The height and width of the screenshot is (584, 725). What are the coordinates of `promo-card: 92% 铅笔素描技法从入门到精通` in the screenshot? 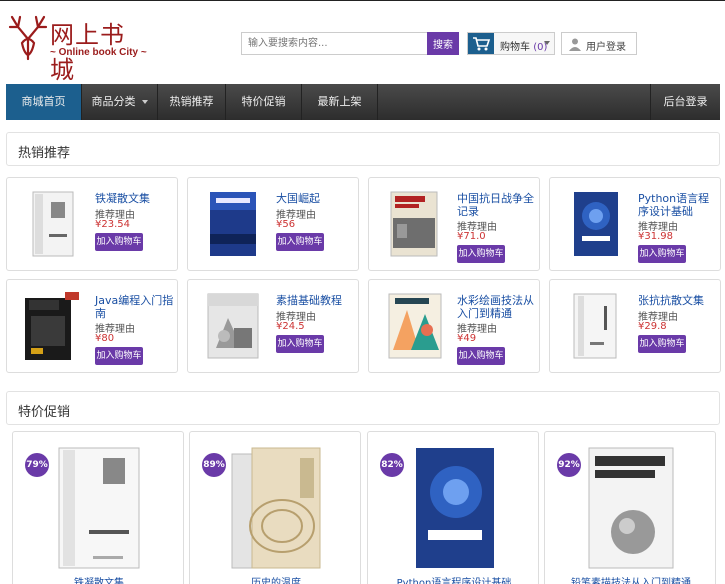 It's located at (630, 507).